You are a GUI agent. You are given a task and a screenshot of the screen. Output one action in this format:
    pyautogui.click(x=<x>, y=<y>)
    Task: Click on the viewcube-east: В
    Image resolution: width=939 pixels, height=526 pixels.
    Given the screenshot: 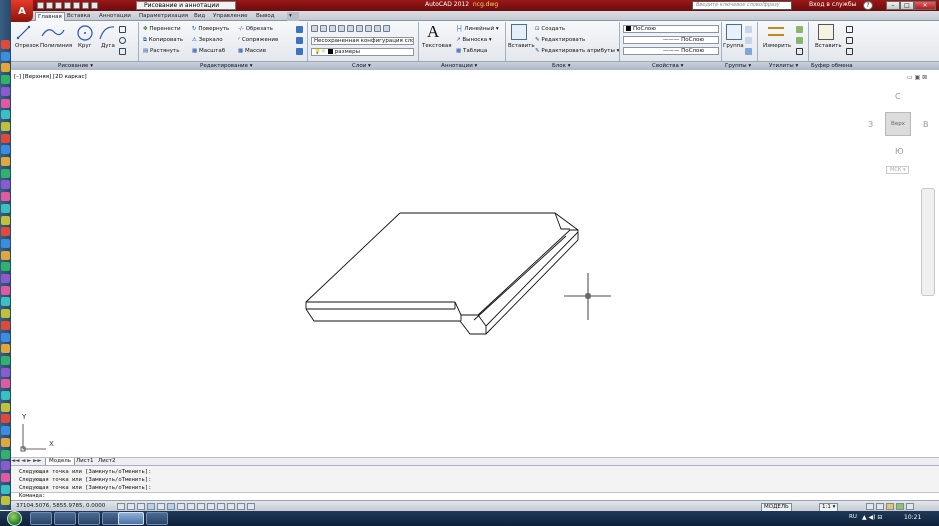 What is the action you would take?
    pyautogui.click(x=926, y=124)
    